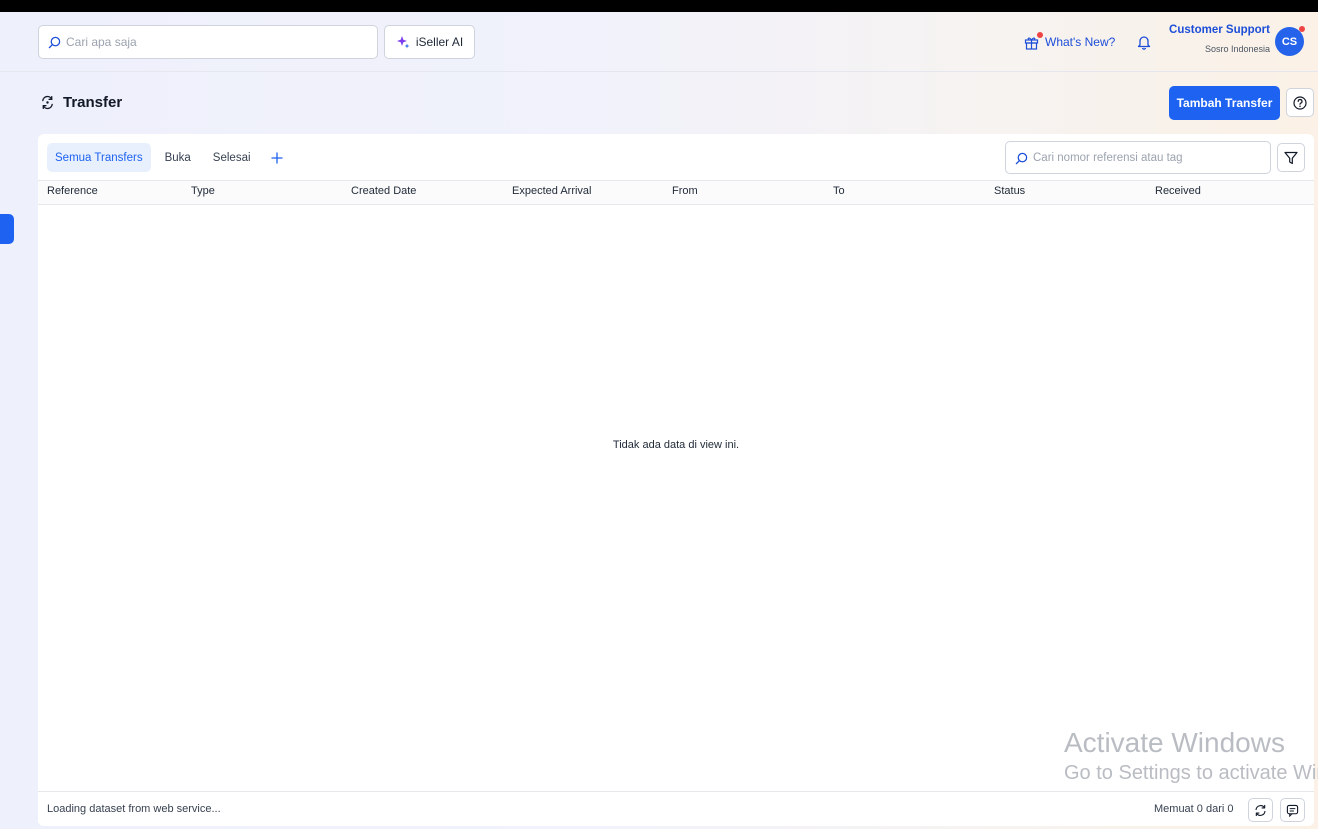 The height and width of the screenshot is (829, 1318). What do you see at coordinates (551, 191) in the screenshot?
I see `column-expected-arrival: Expected Arrival` at bounding box center [551, 191].